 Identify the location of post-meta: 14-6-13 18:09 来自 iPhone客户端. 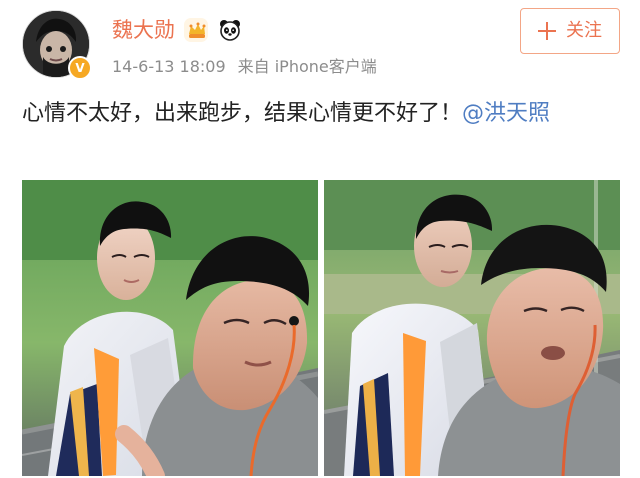
(244, 67).